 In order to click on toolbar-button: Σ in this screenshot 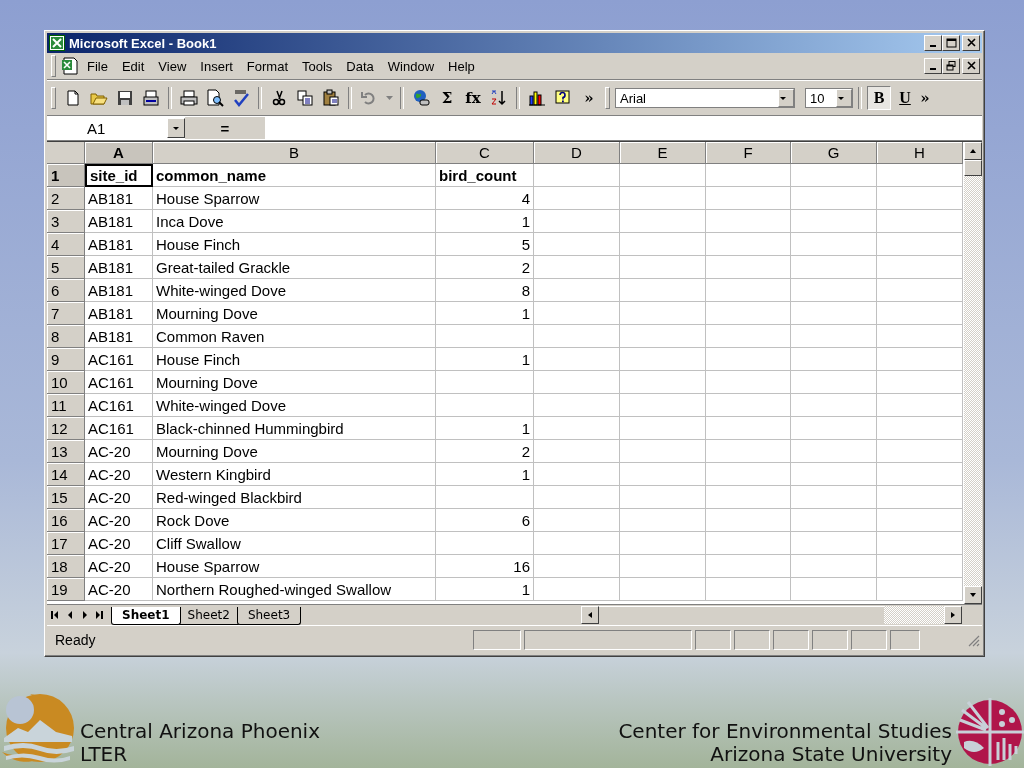, I will do `click(447, 98)`.